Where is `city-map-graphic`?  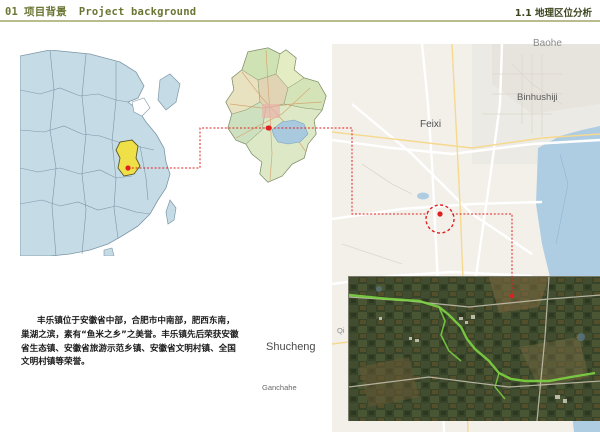 city-map-graphic is located at coordinates (276, 115).